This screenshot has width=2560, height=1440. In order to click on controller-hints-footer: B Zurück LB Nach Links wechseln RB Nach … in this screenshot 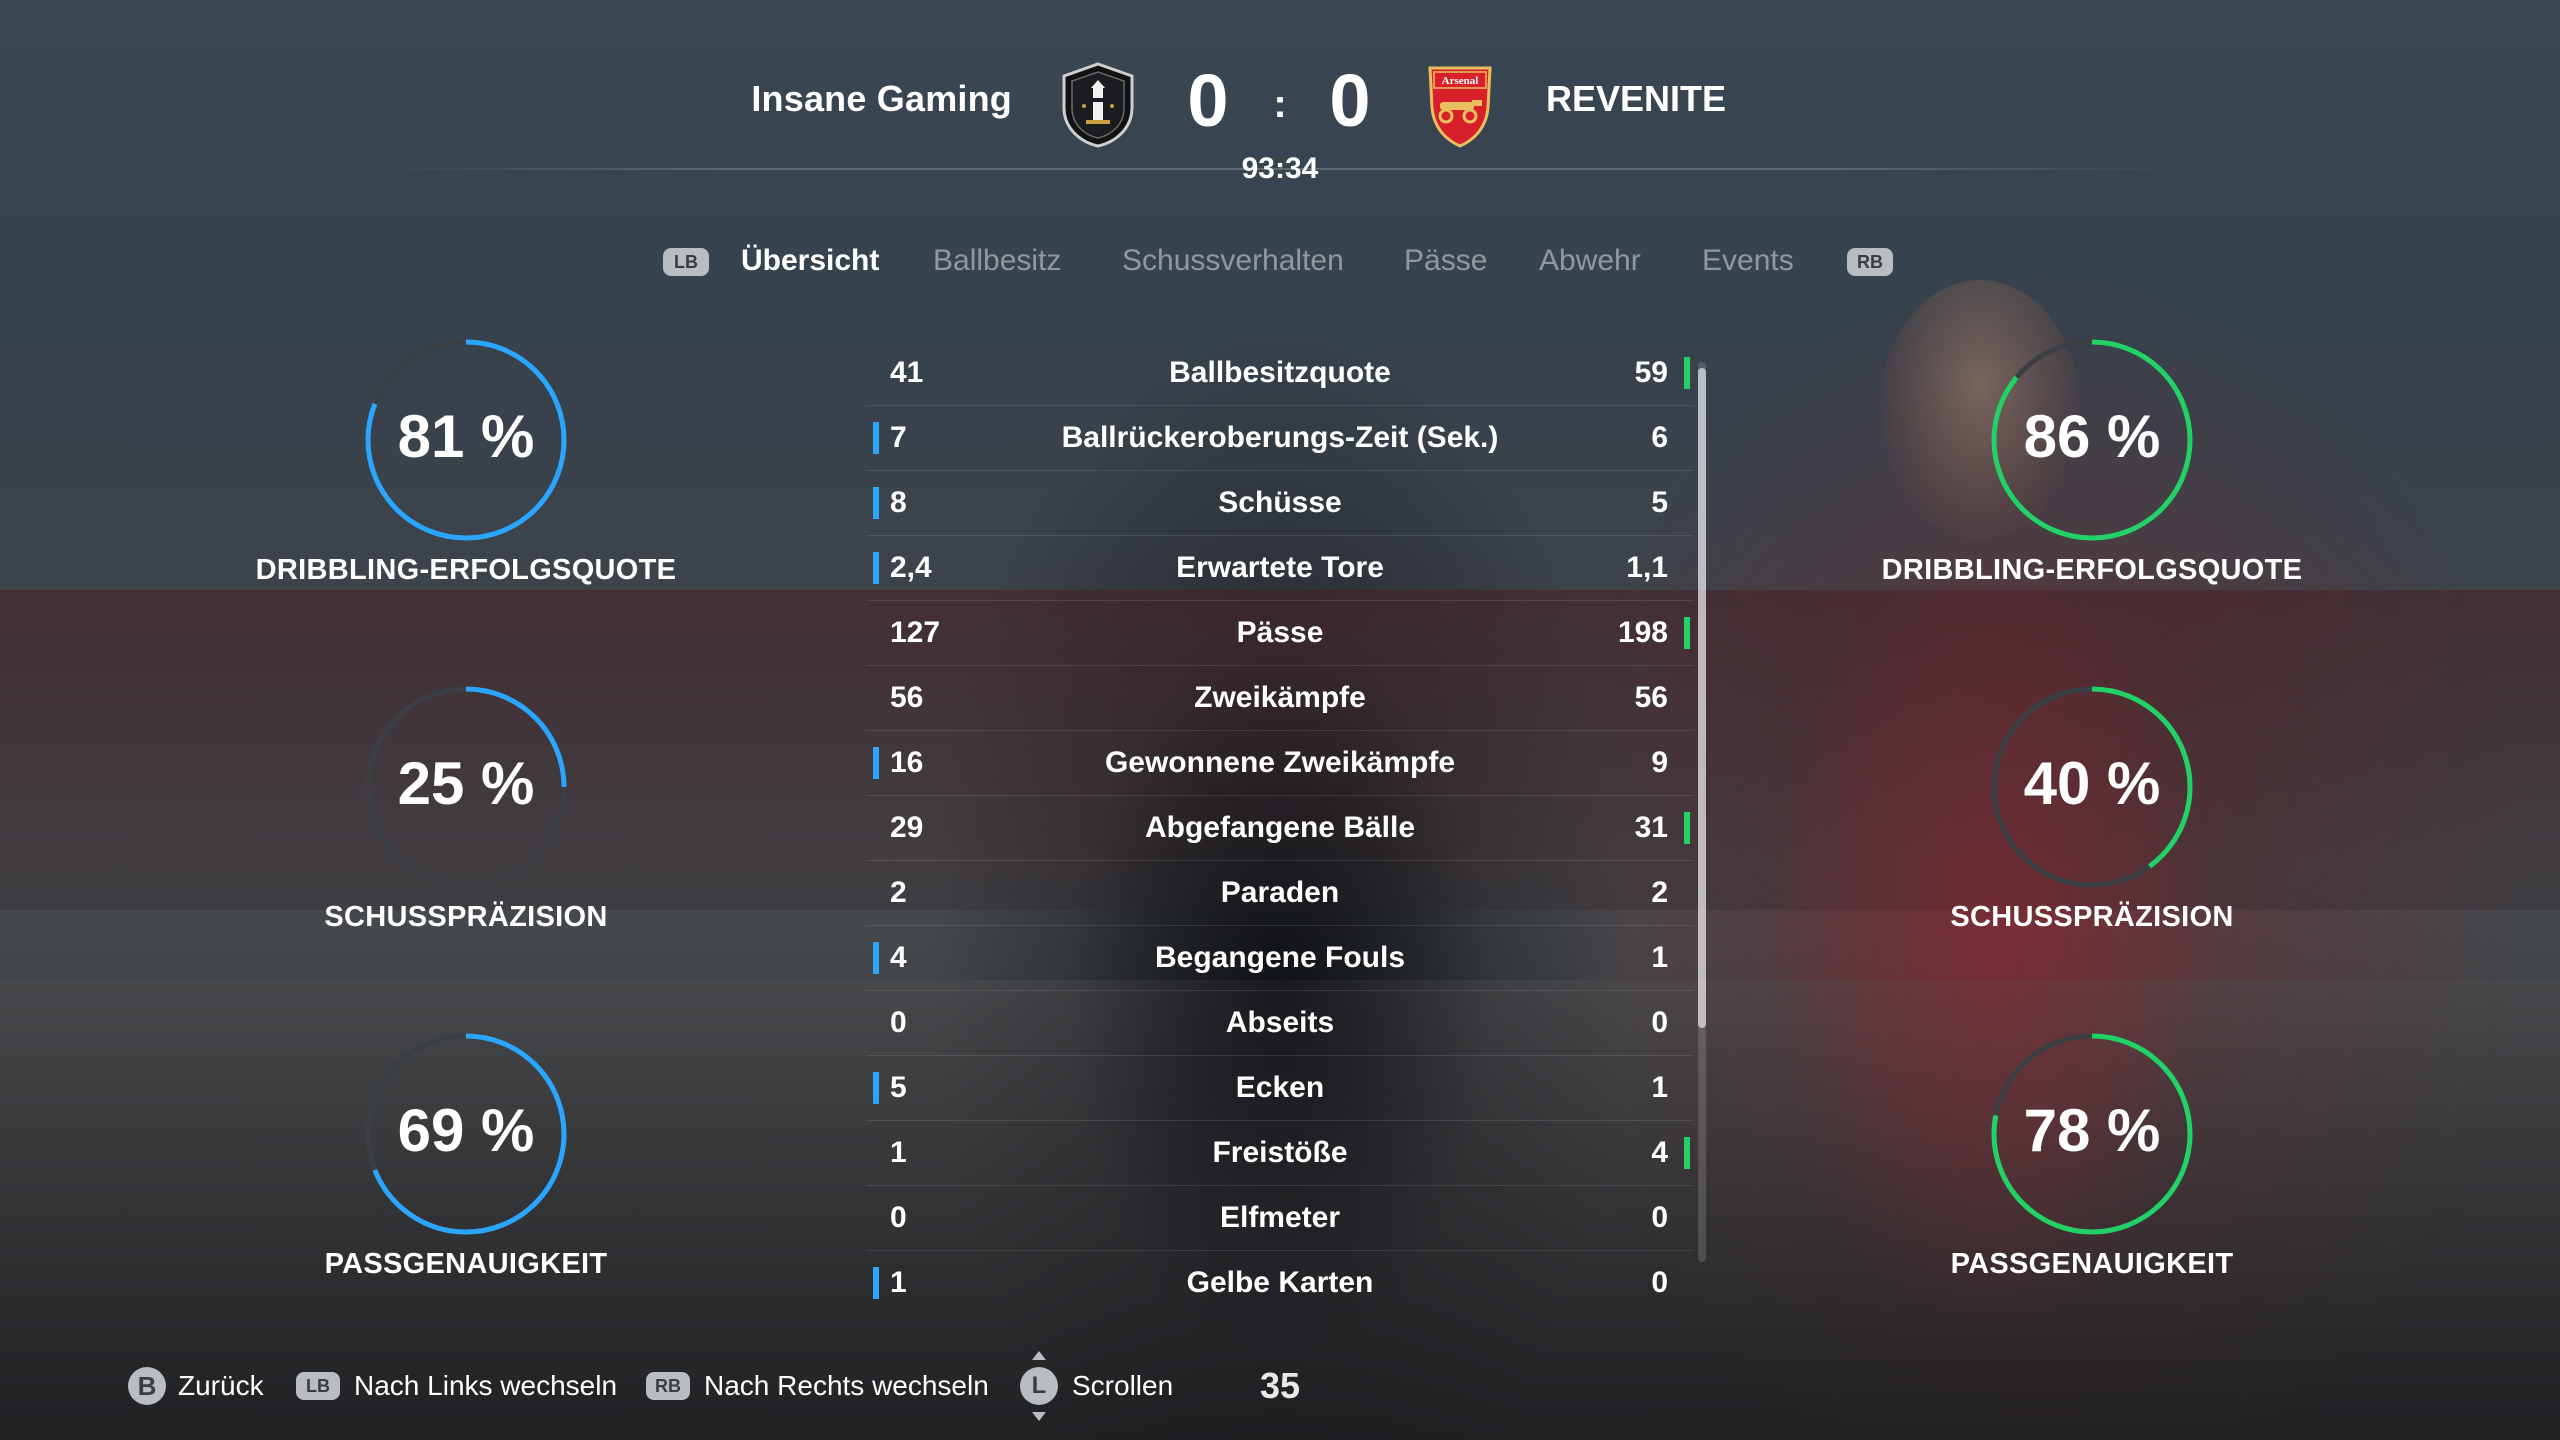, I will do `click(1280, 1386)`.